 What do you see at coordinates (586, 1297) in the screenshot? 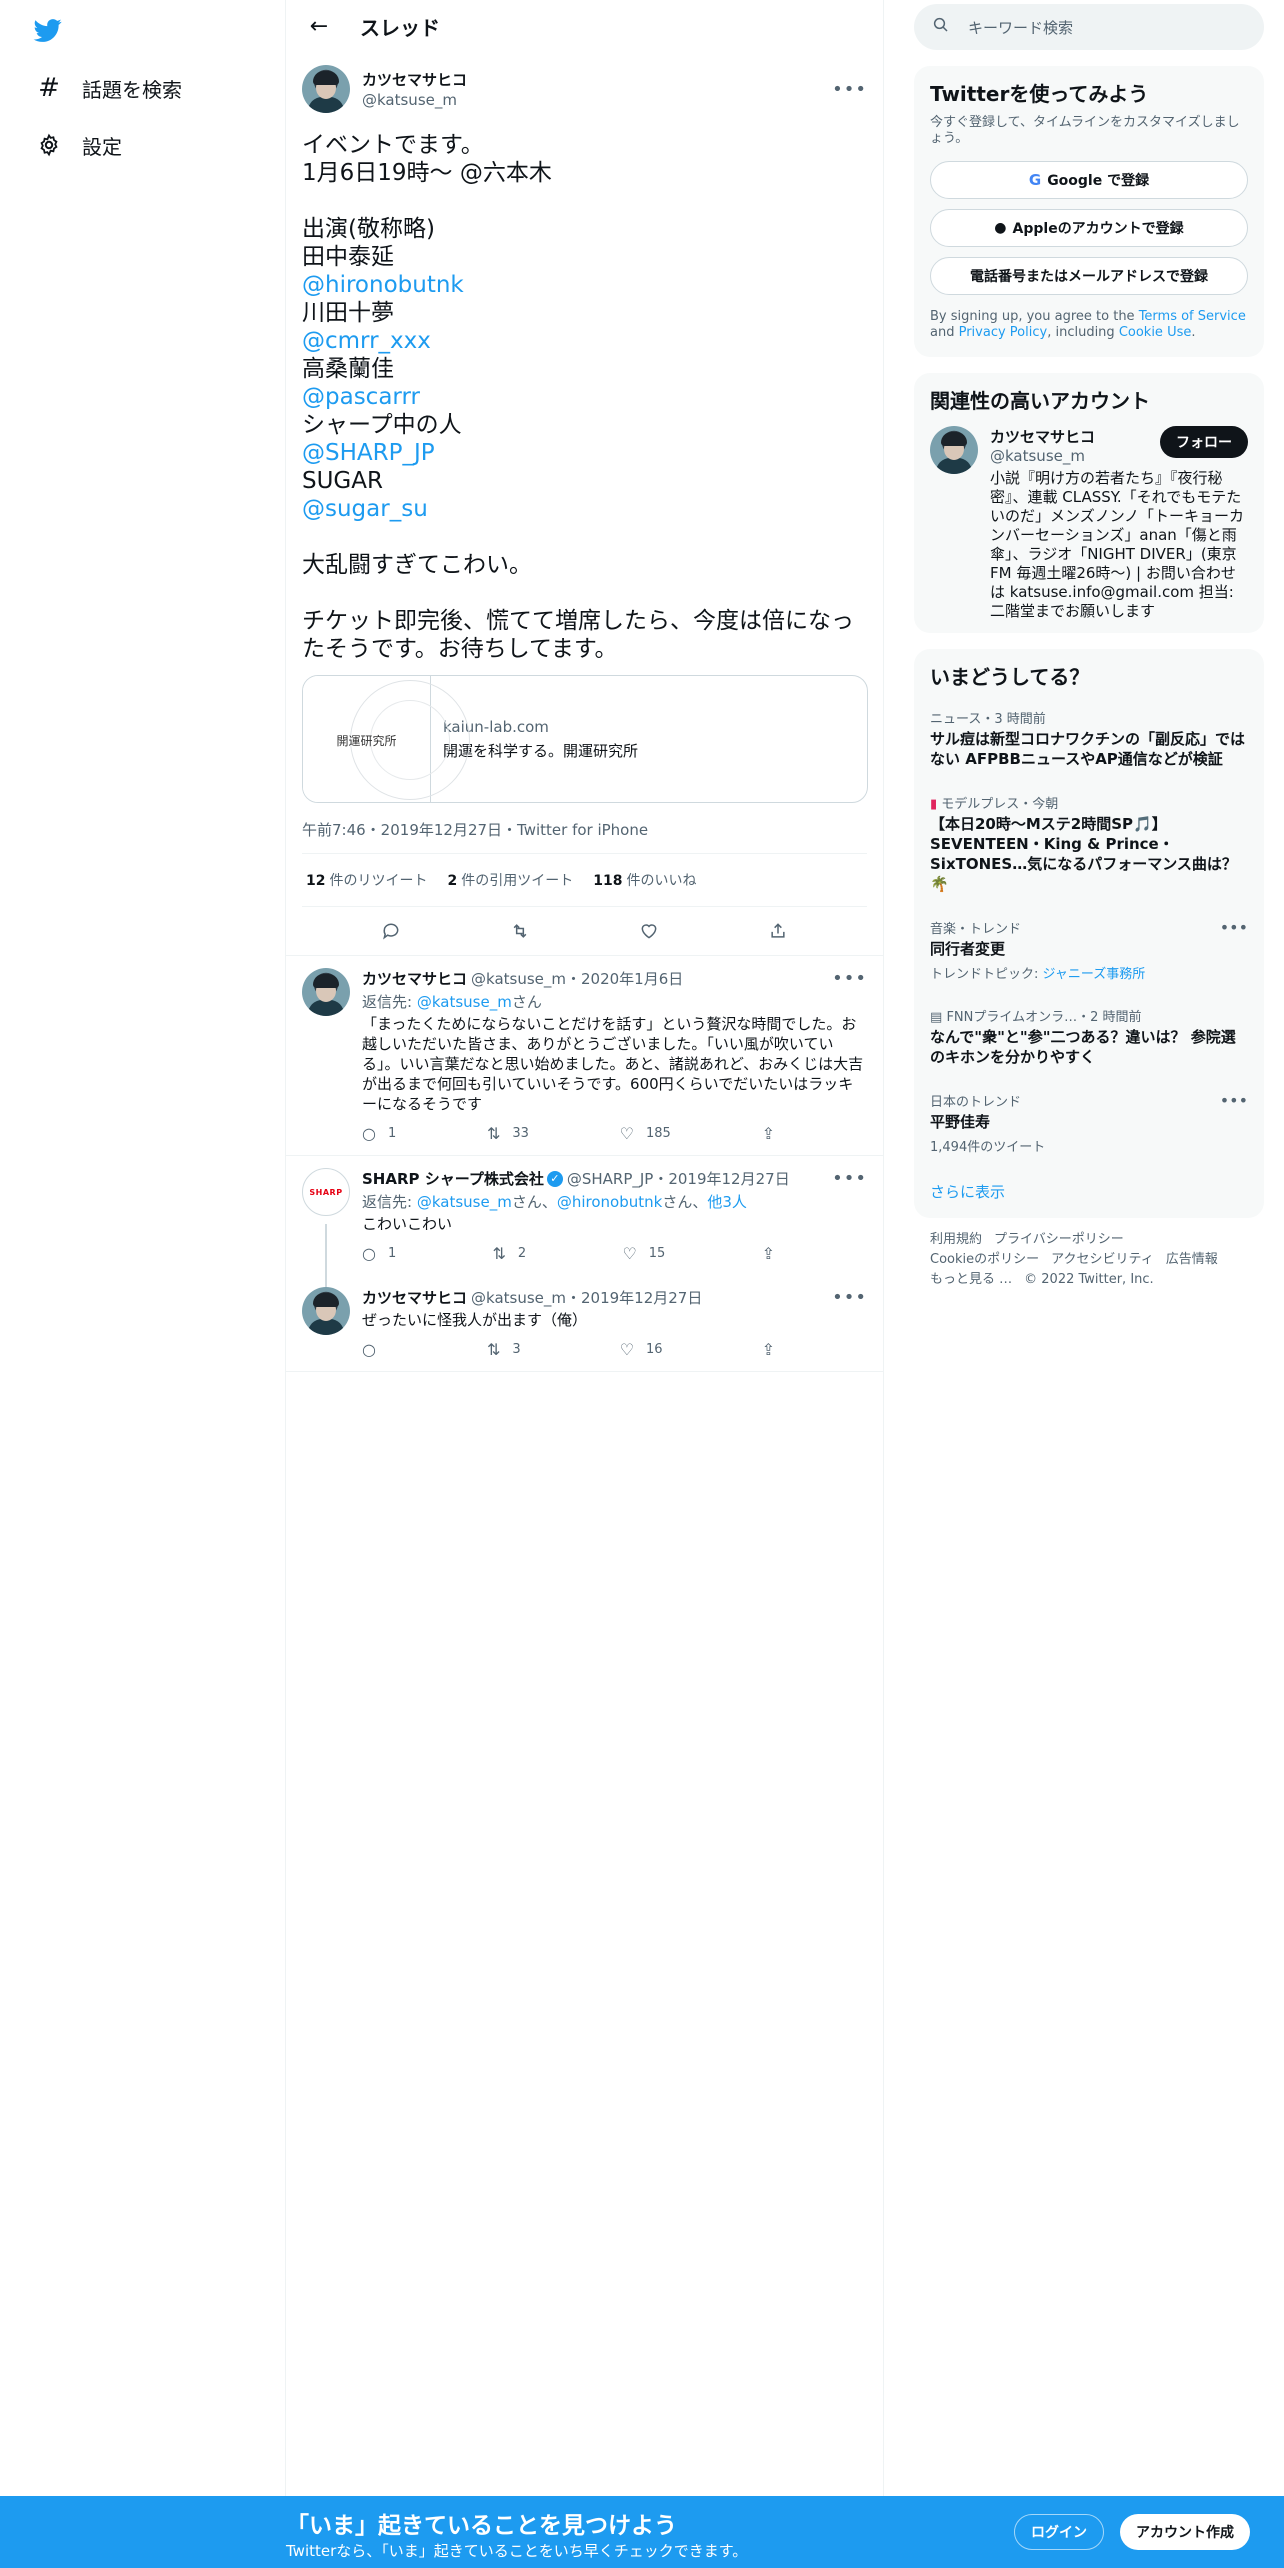
I see `reply-meta: @katsuse_m・2019年12月27日` at bounding box center [586, 1297].